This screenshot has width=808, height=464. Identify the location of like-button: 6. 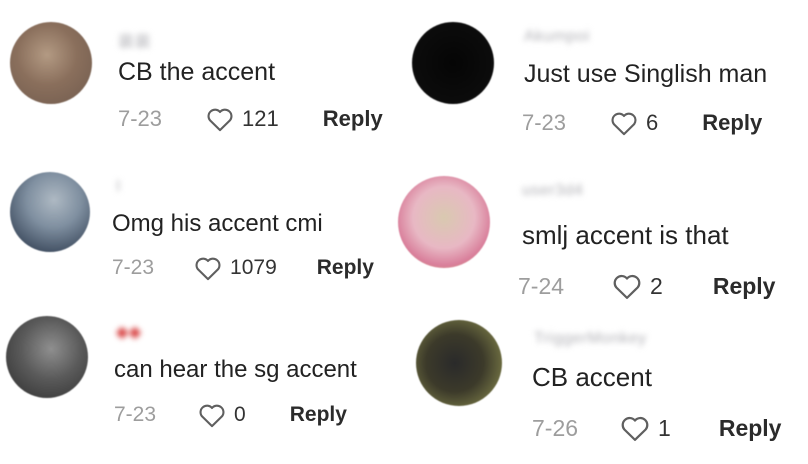
(634, 123).